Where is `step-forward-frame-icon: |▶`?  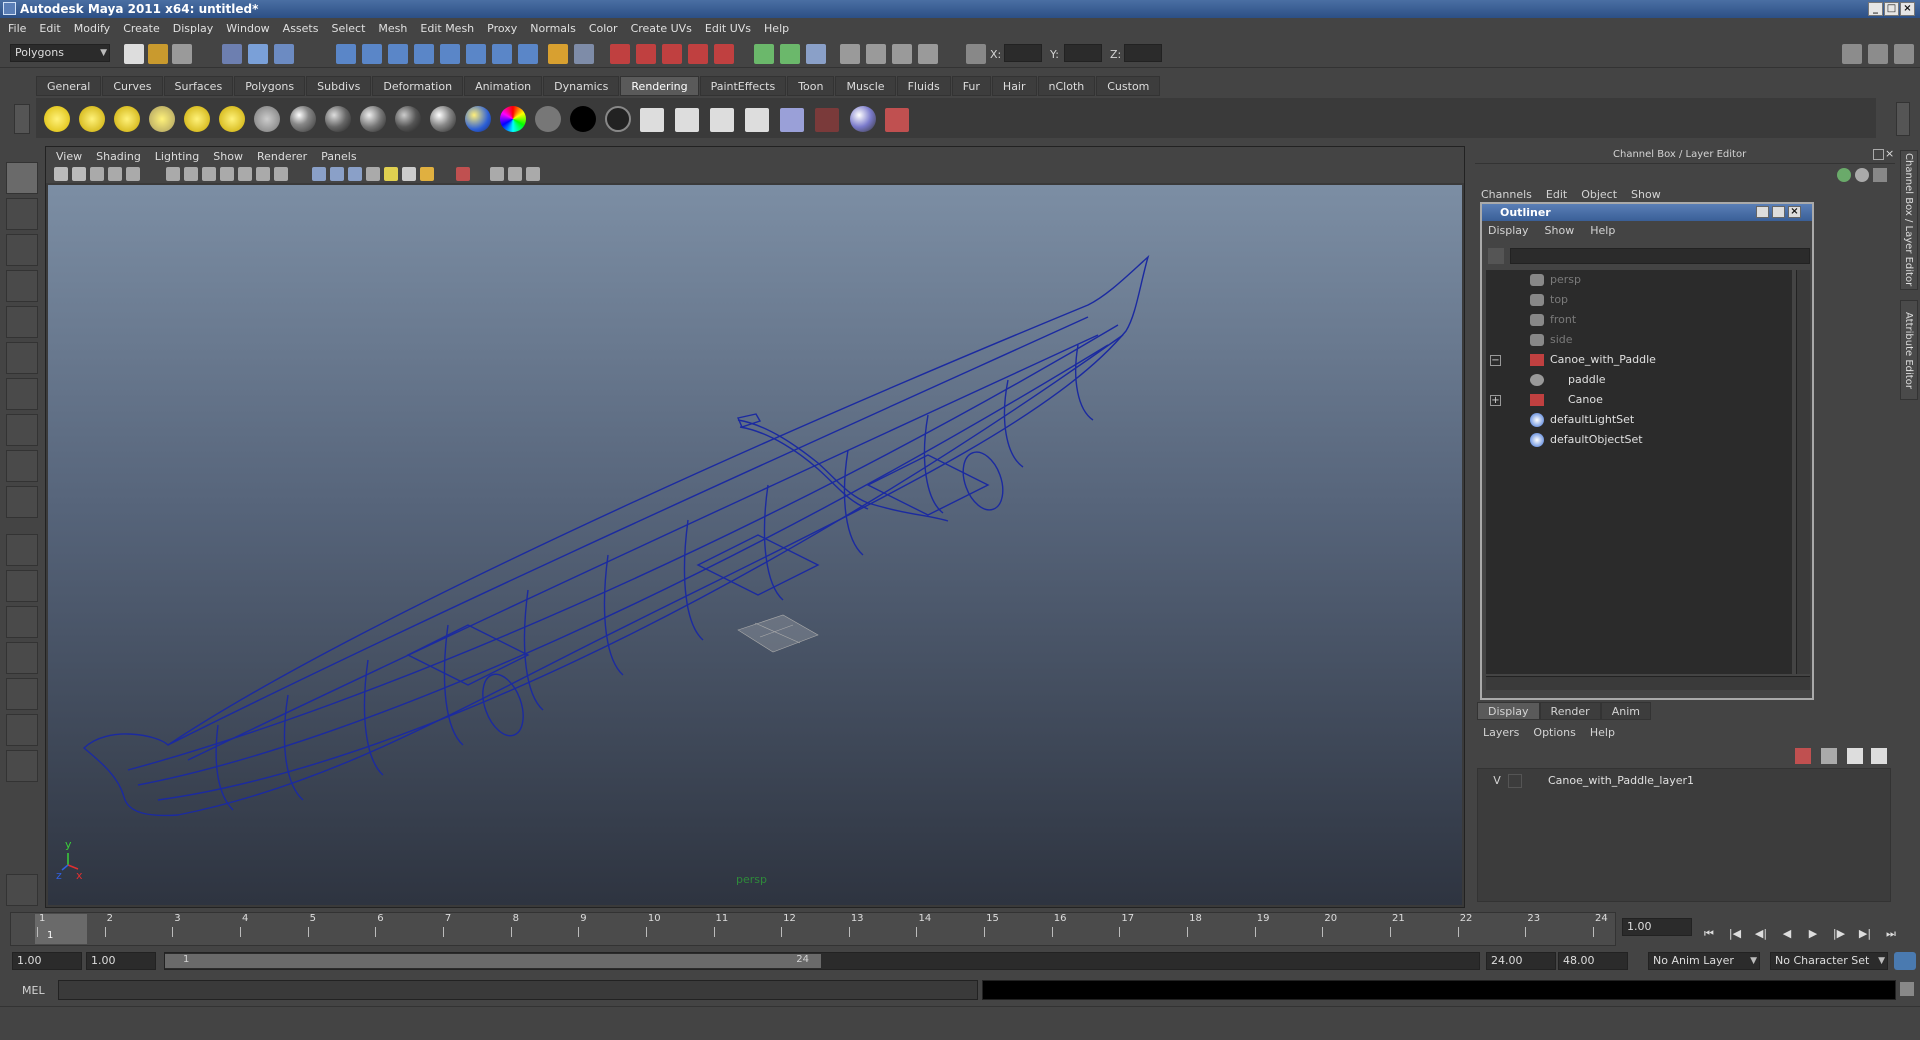 step-forward-frame-icon: |▶ is located at coordinates (1839, 934).